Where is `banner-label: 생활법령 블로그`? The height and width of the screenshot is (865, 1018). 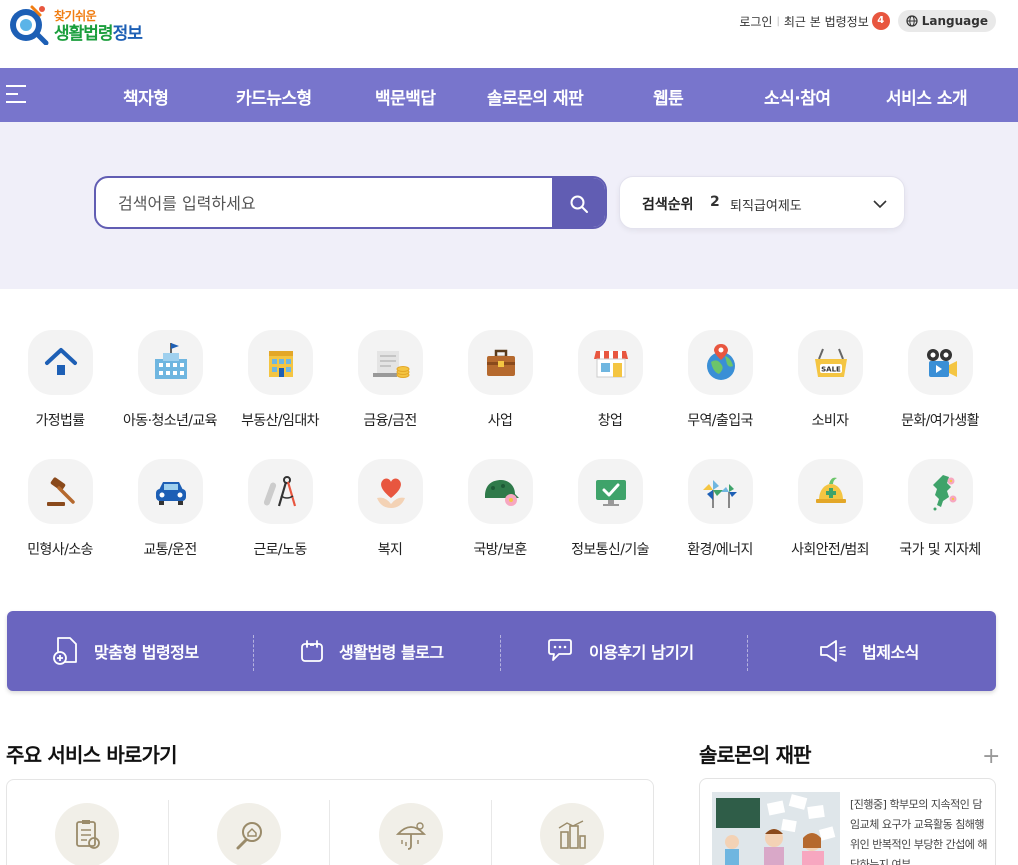 banner-label: 생활법령 블로그 is located at coordinates (391, 652).